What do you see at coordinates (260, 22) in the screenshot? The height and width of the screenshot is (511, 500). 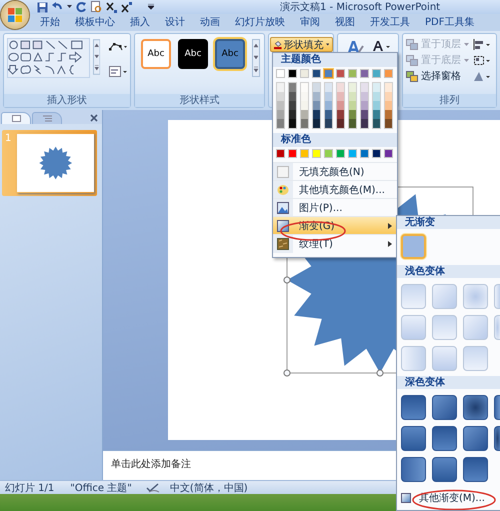 I see `ribbon-tab: 幻灯片放映` at bounding box center [260, 22].